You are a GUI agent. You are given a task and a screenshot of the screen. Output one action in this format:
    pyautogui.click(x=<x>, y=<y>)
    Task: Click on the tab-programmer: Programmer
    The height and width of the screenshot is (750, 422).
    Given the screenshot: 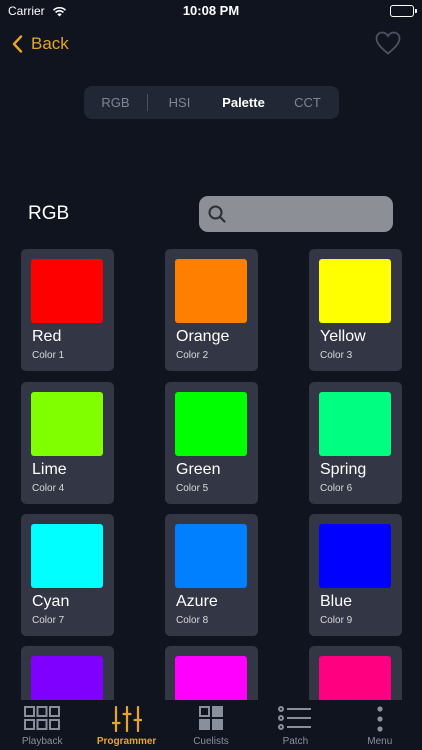 What is the action you would take?
    pyautogui.click(x=126, y=725)
    